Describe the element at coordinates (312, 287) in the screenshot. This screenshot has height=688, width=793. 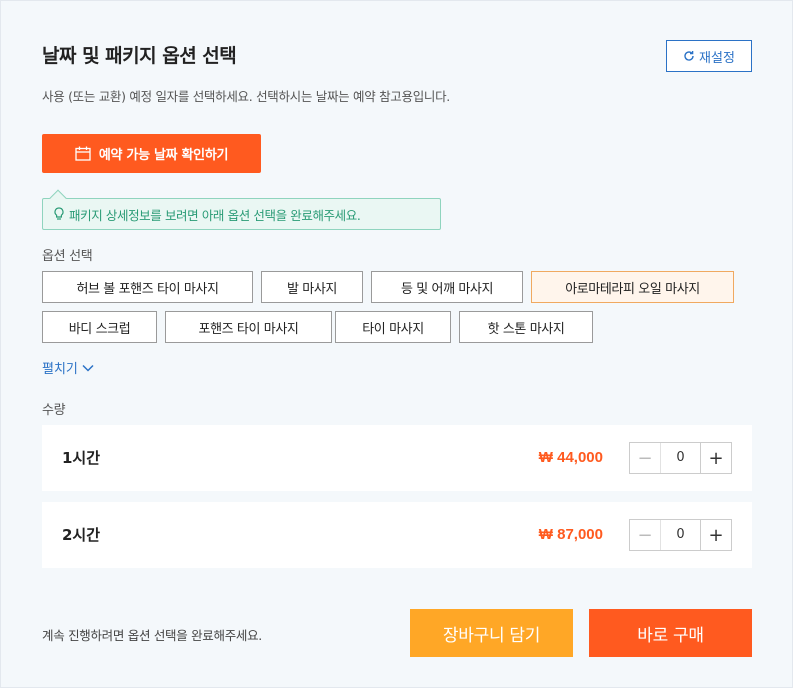
I see `option-foot-massage: 발 마사지` at that location.